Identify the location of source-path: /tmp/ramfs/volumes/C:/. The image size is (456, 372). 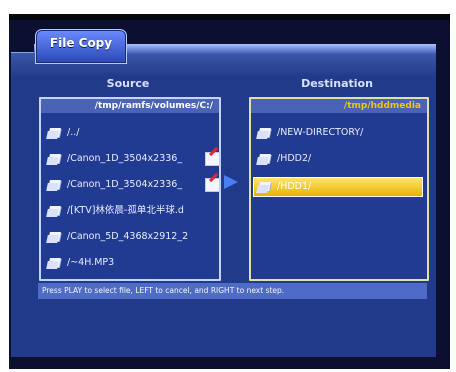
(130, 106).